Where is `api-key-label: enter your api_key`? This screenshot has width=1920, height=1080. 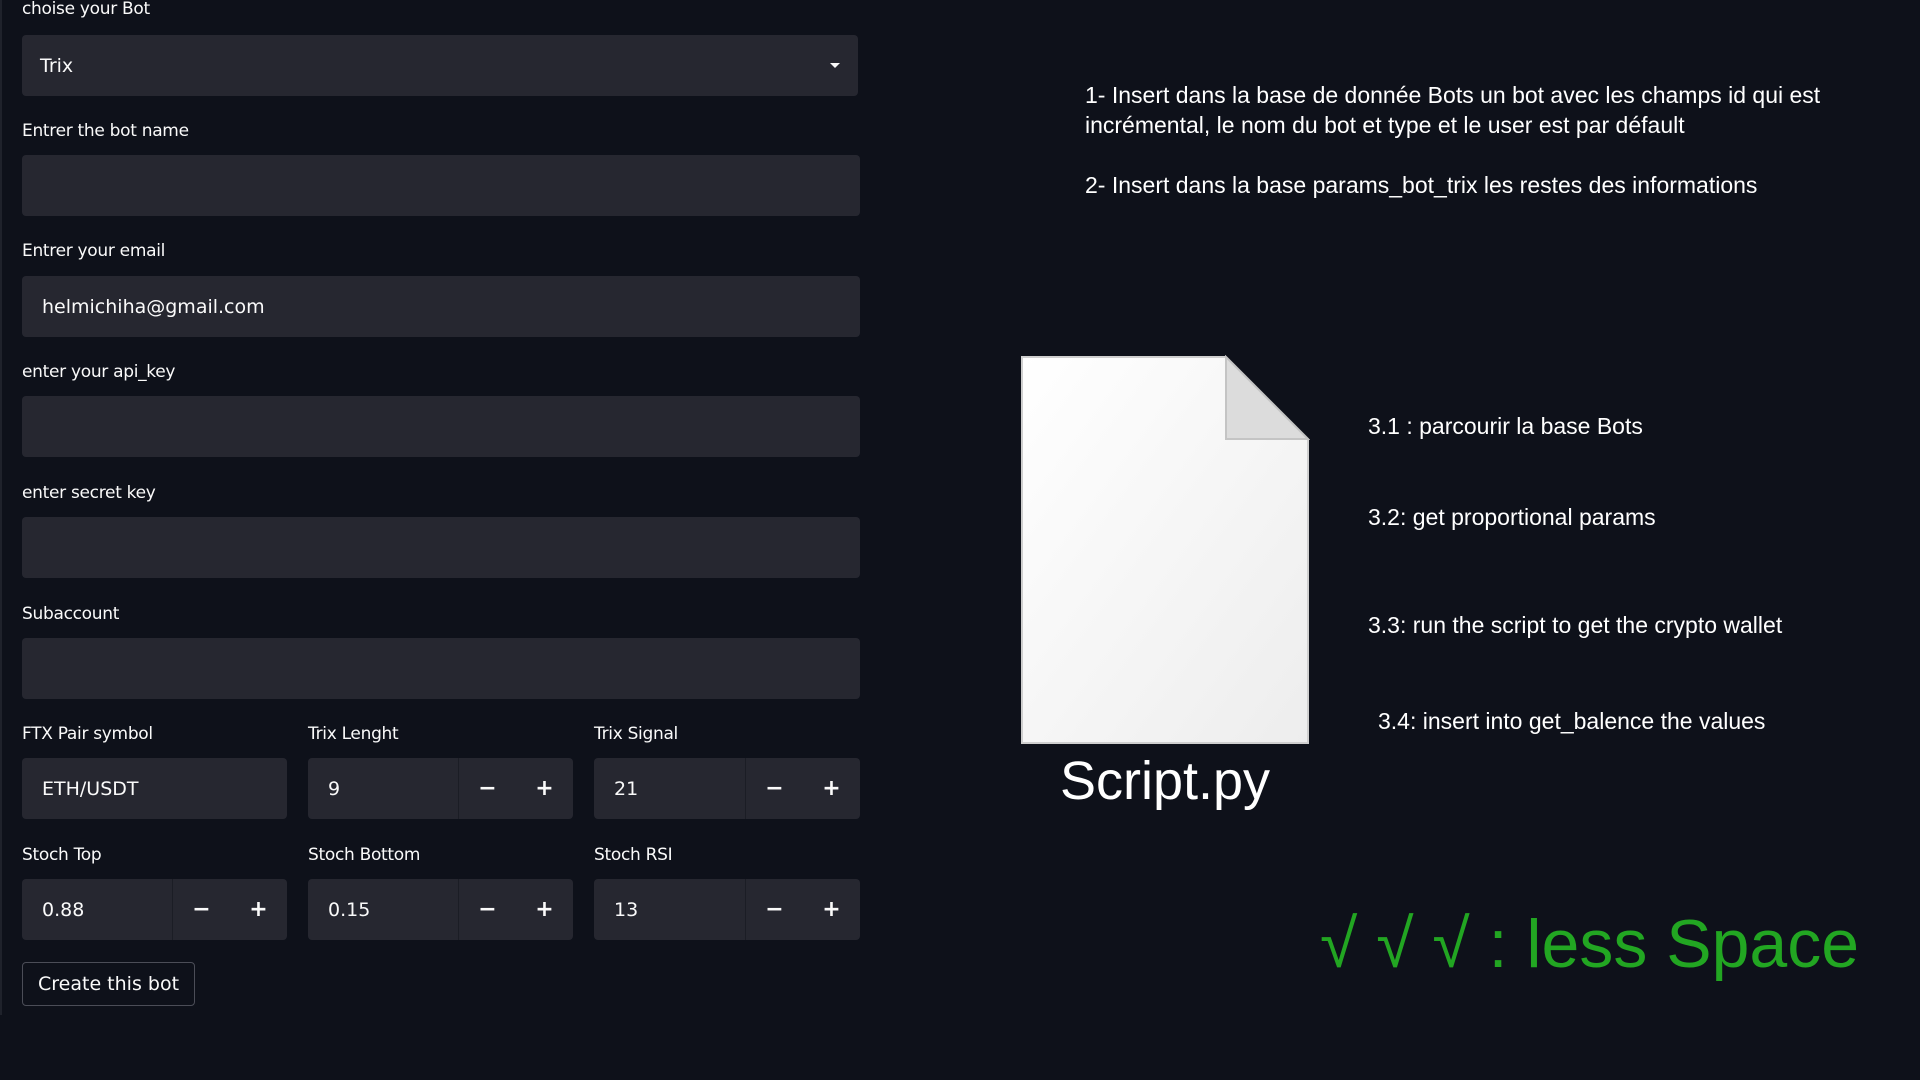 api-key-label: enter your api_key is located at coordinates (99, 372).